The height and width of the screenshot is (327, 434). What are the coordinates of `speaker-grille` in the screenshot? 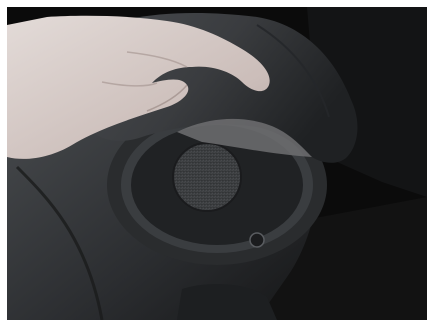 It's located at (207, 177).